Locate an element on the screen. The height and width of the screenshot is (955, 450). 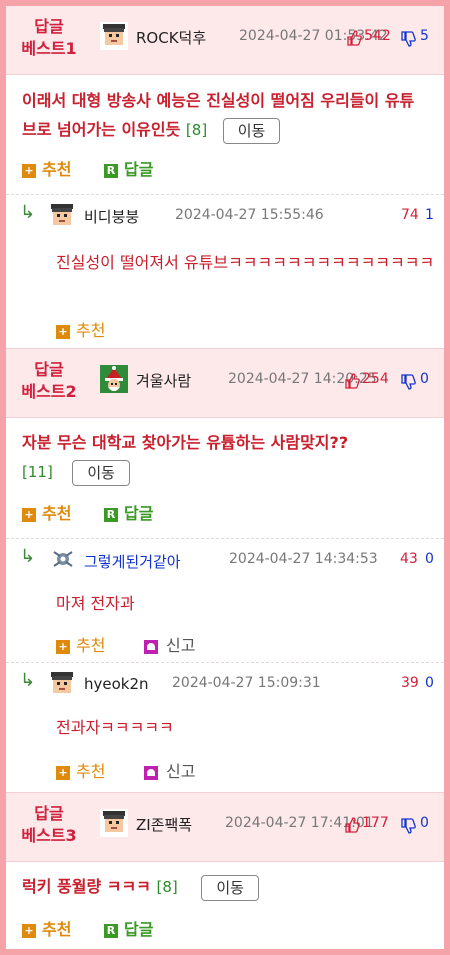
author-name: 그렇게된거같아 is located at coordinates (132, 561).